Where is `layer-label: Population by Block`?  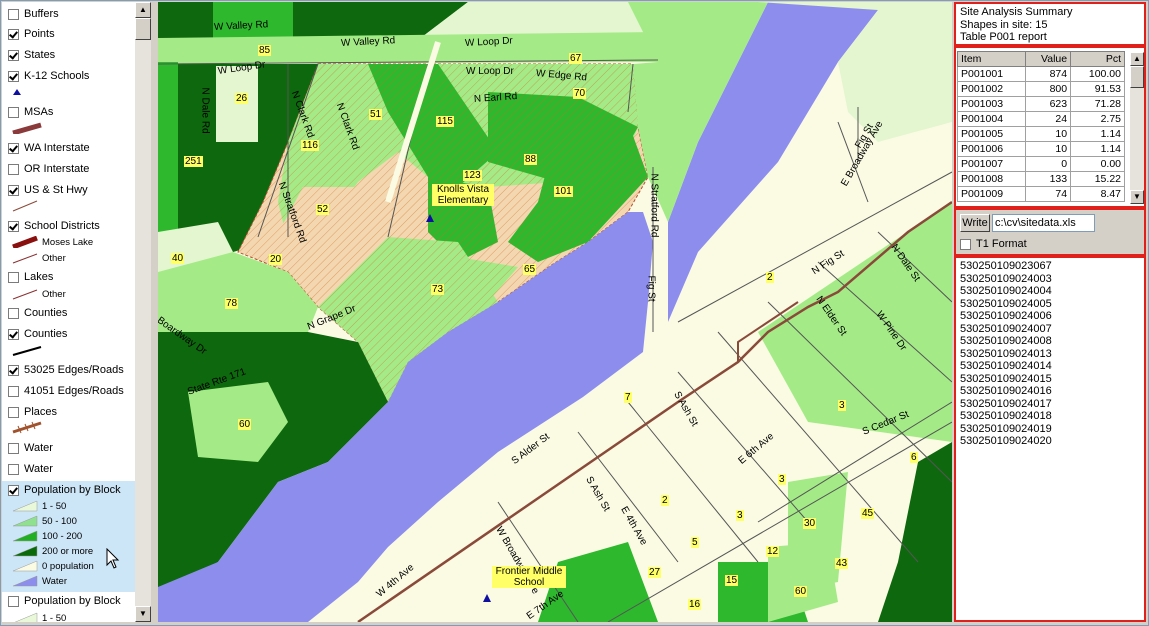 layer-label: Population by Block is located at coordinates (72, 601).